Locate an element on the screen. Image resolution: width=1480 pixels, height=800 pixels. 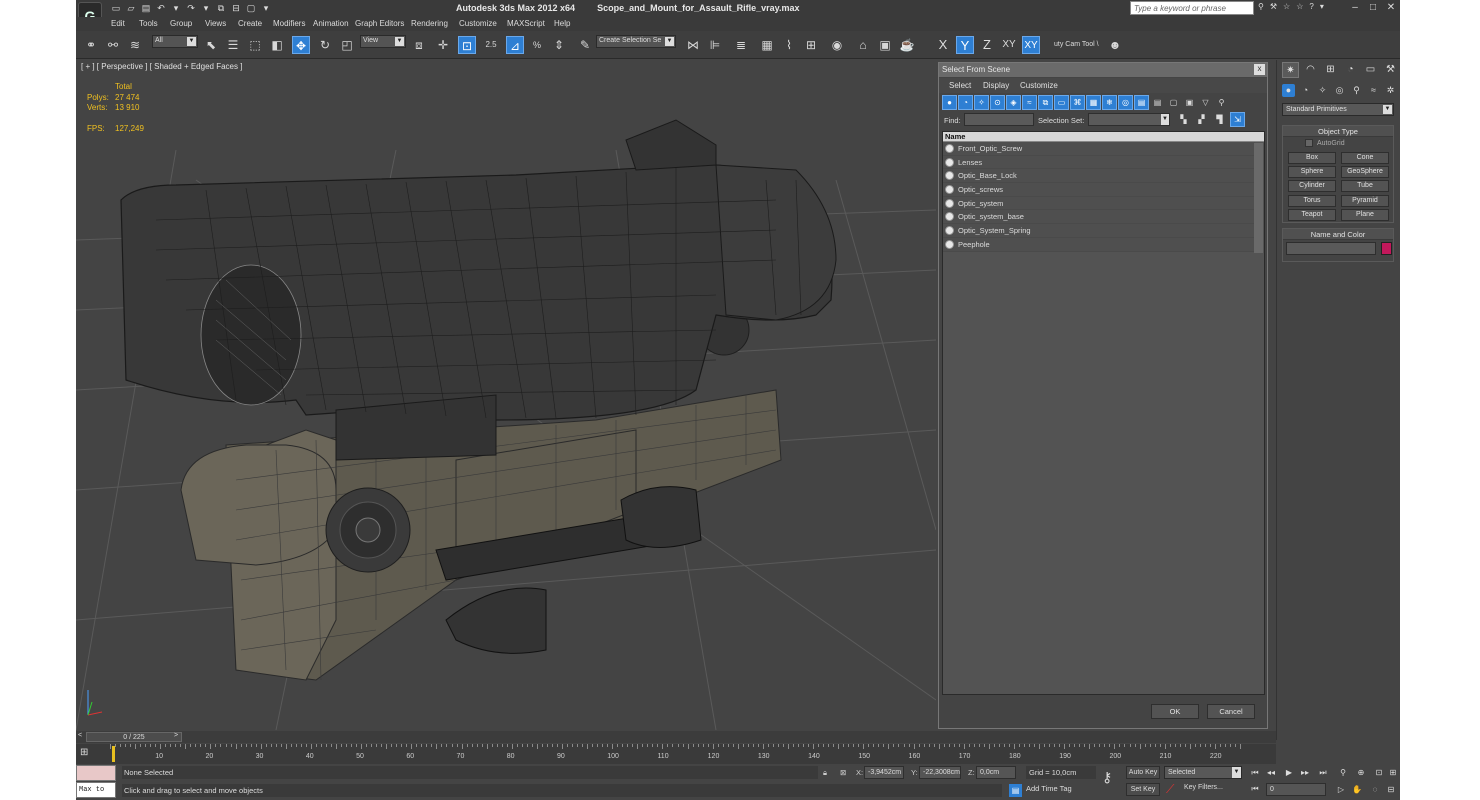
render-production-icon: ☕ is located at coordinates (907, 45).